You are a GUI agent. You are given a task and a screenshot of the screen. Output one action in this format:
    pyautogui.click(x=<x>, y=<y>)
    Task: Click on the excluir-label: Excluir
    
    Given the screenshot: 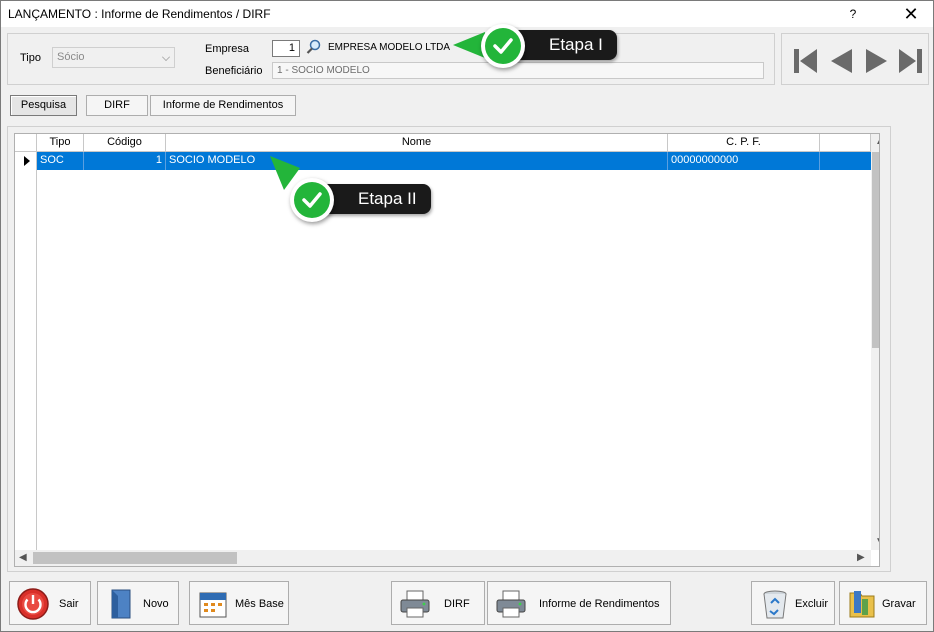 What is the action you would take?
    pyautogui.click(x=812, y=604)
    